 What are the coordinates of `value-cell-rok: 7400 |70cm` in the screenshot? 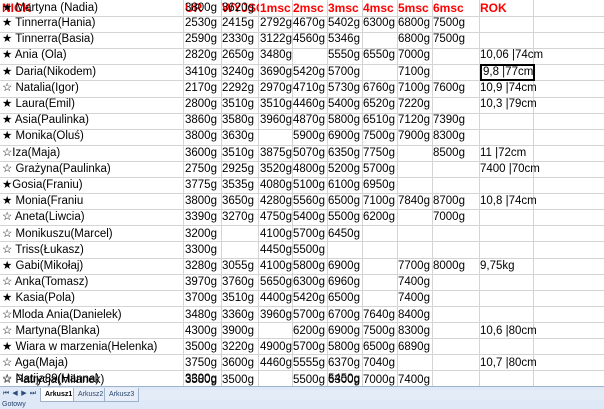 It's located at (540, 169).